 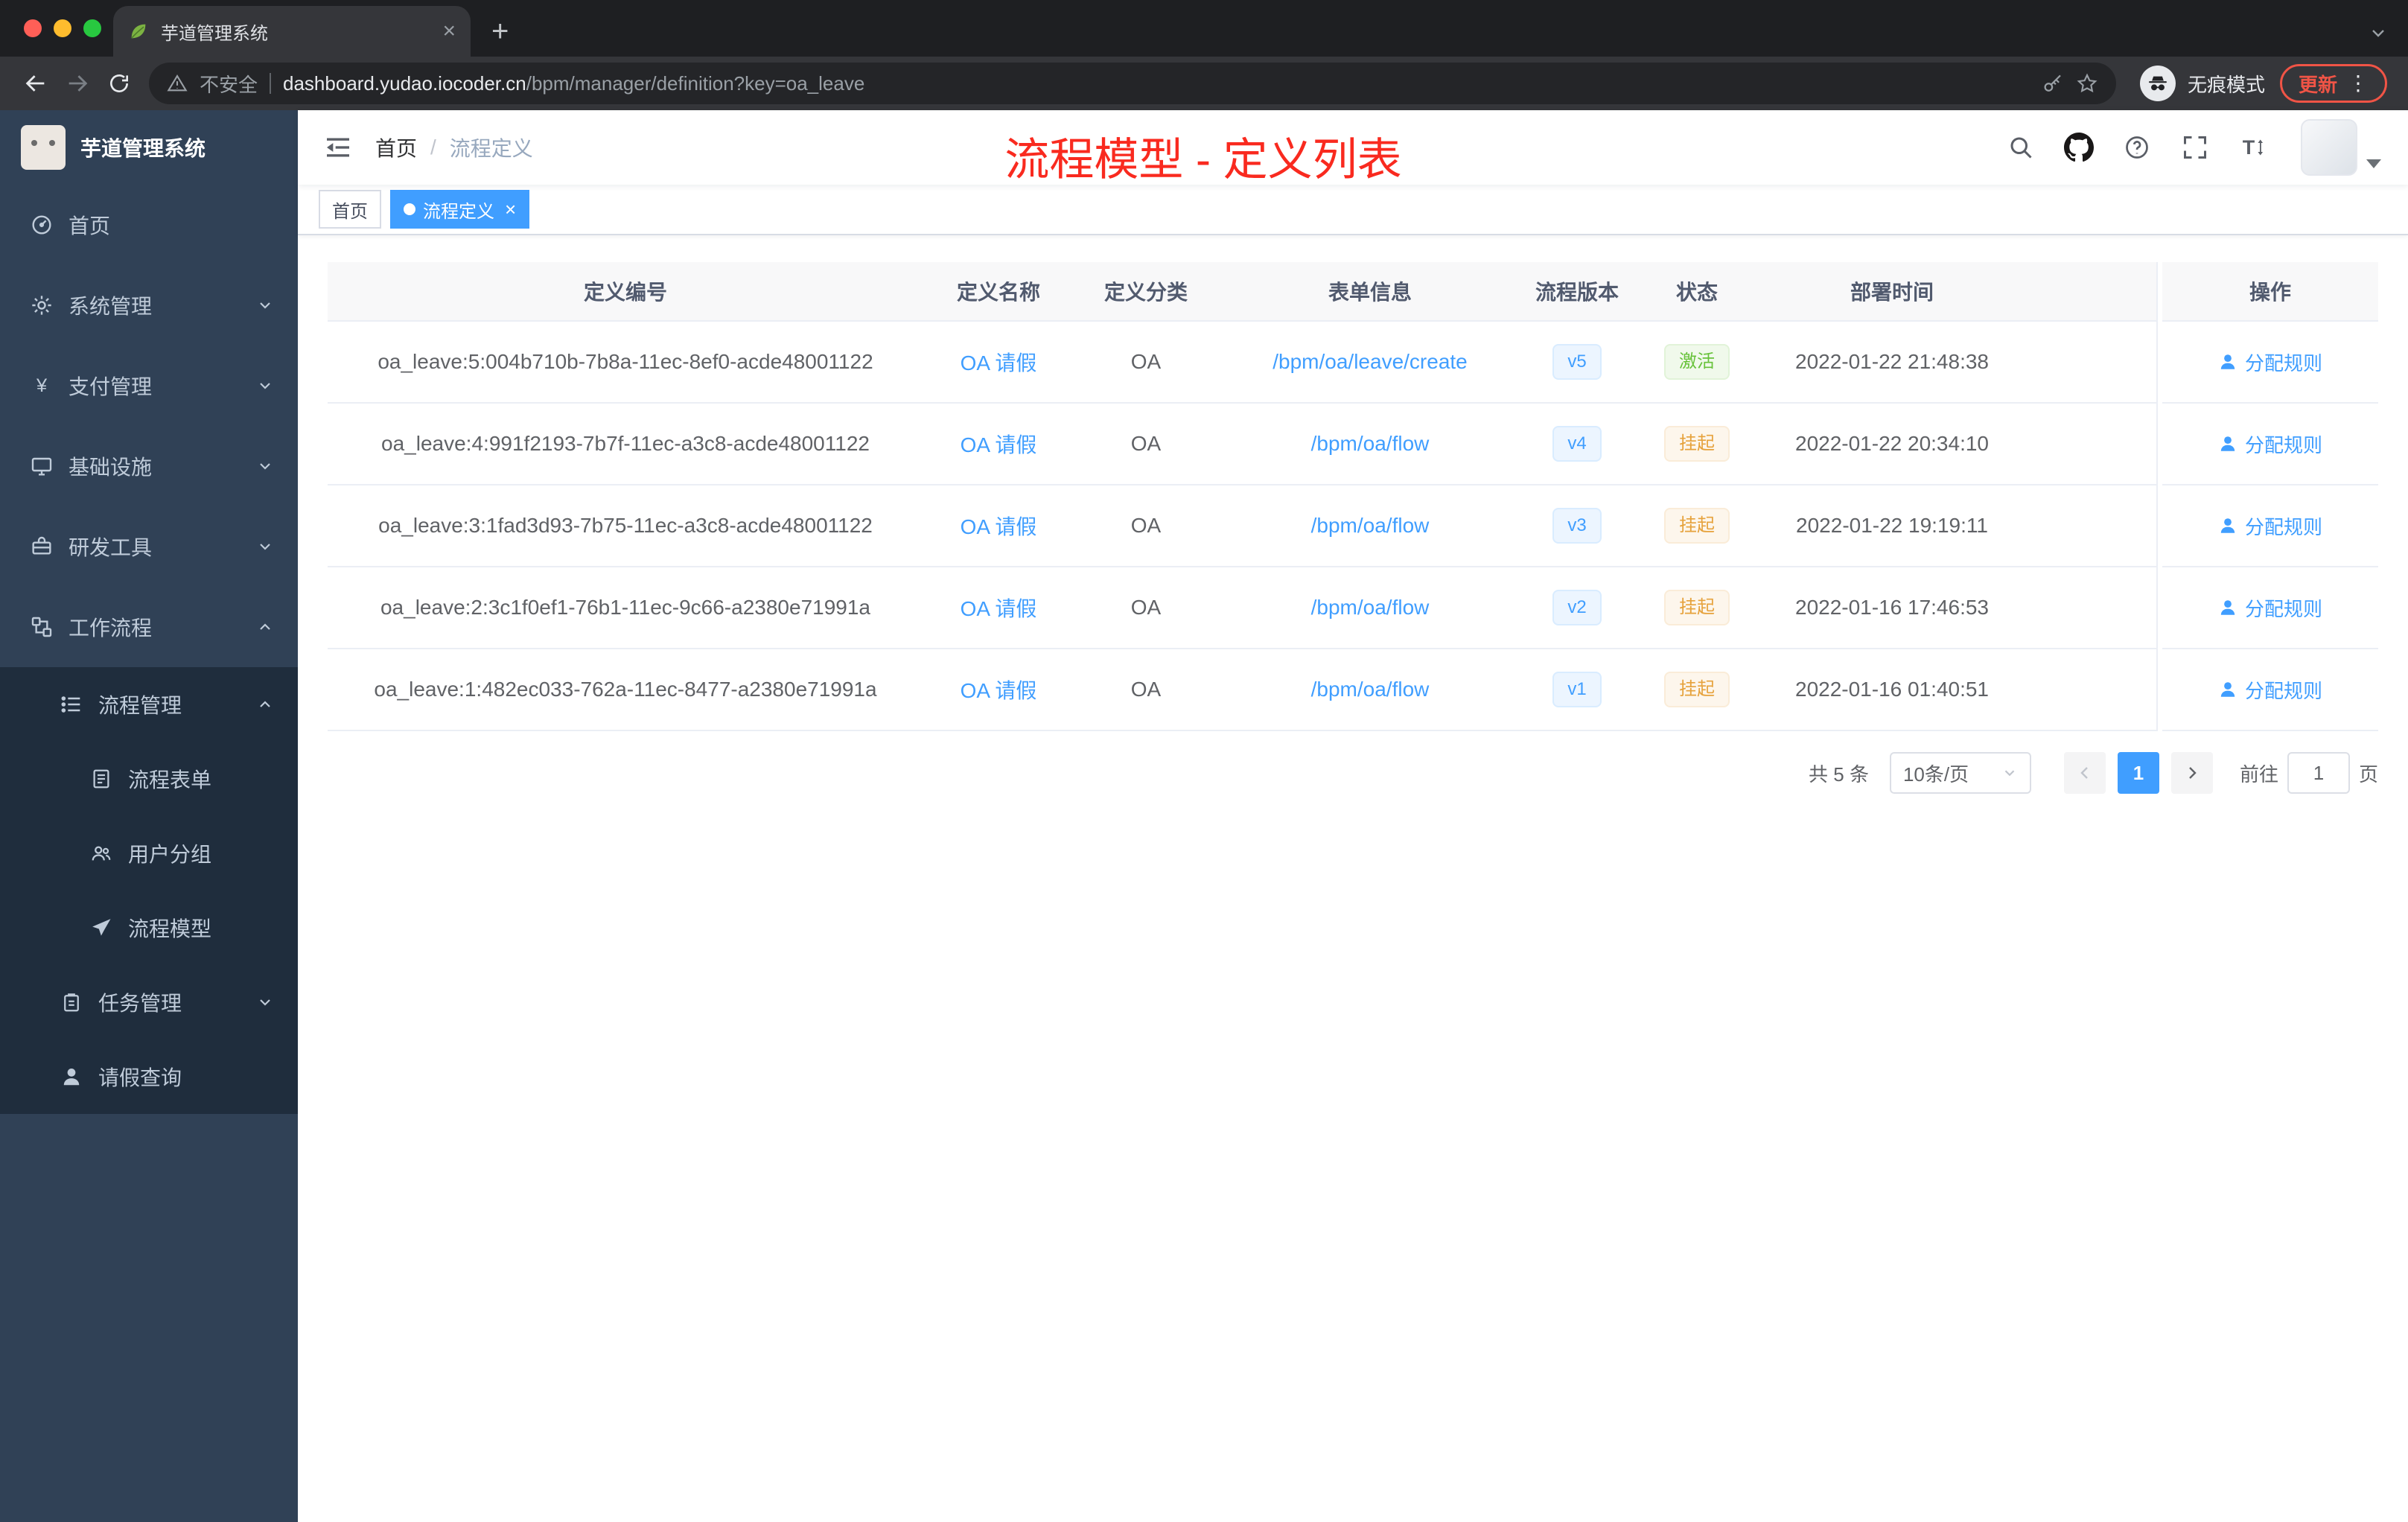 I want to click on sidebar-item-system: 系统管理, so click(x=149, y=305).